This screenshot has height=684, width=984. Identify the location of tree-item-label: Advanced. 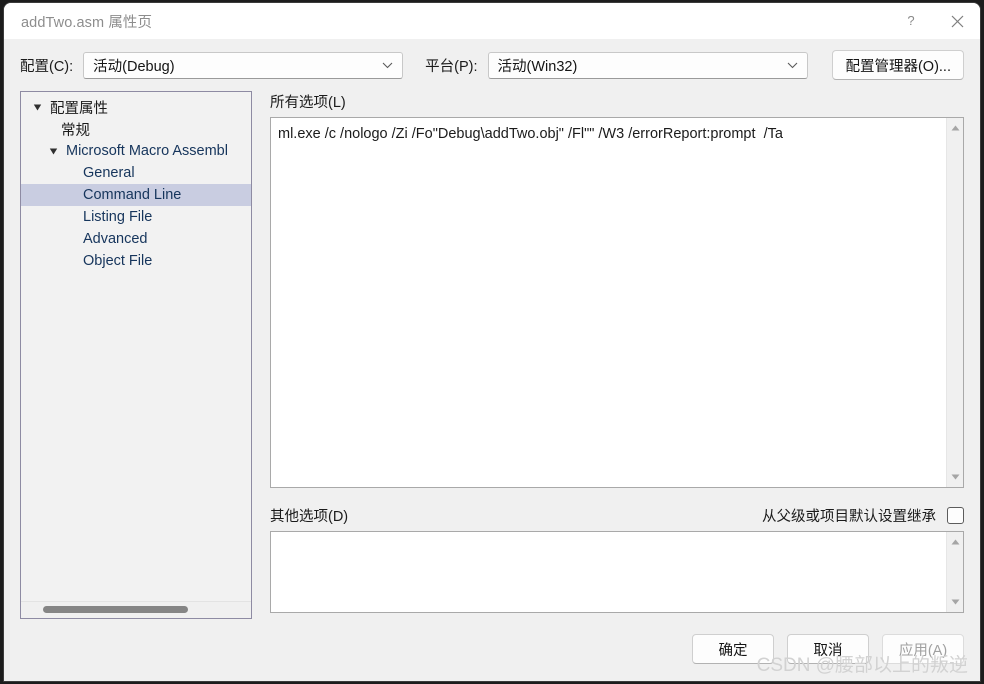
(115, 239).